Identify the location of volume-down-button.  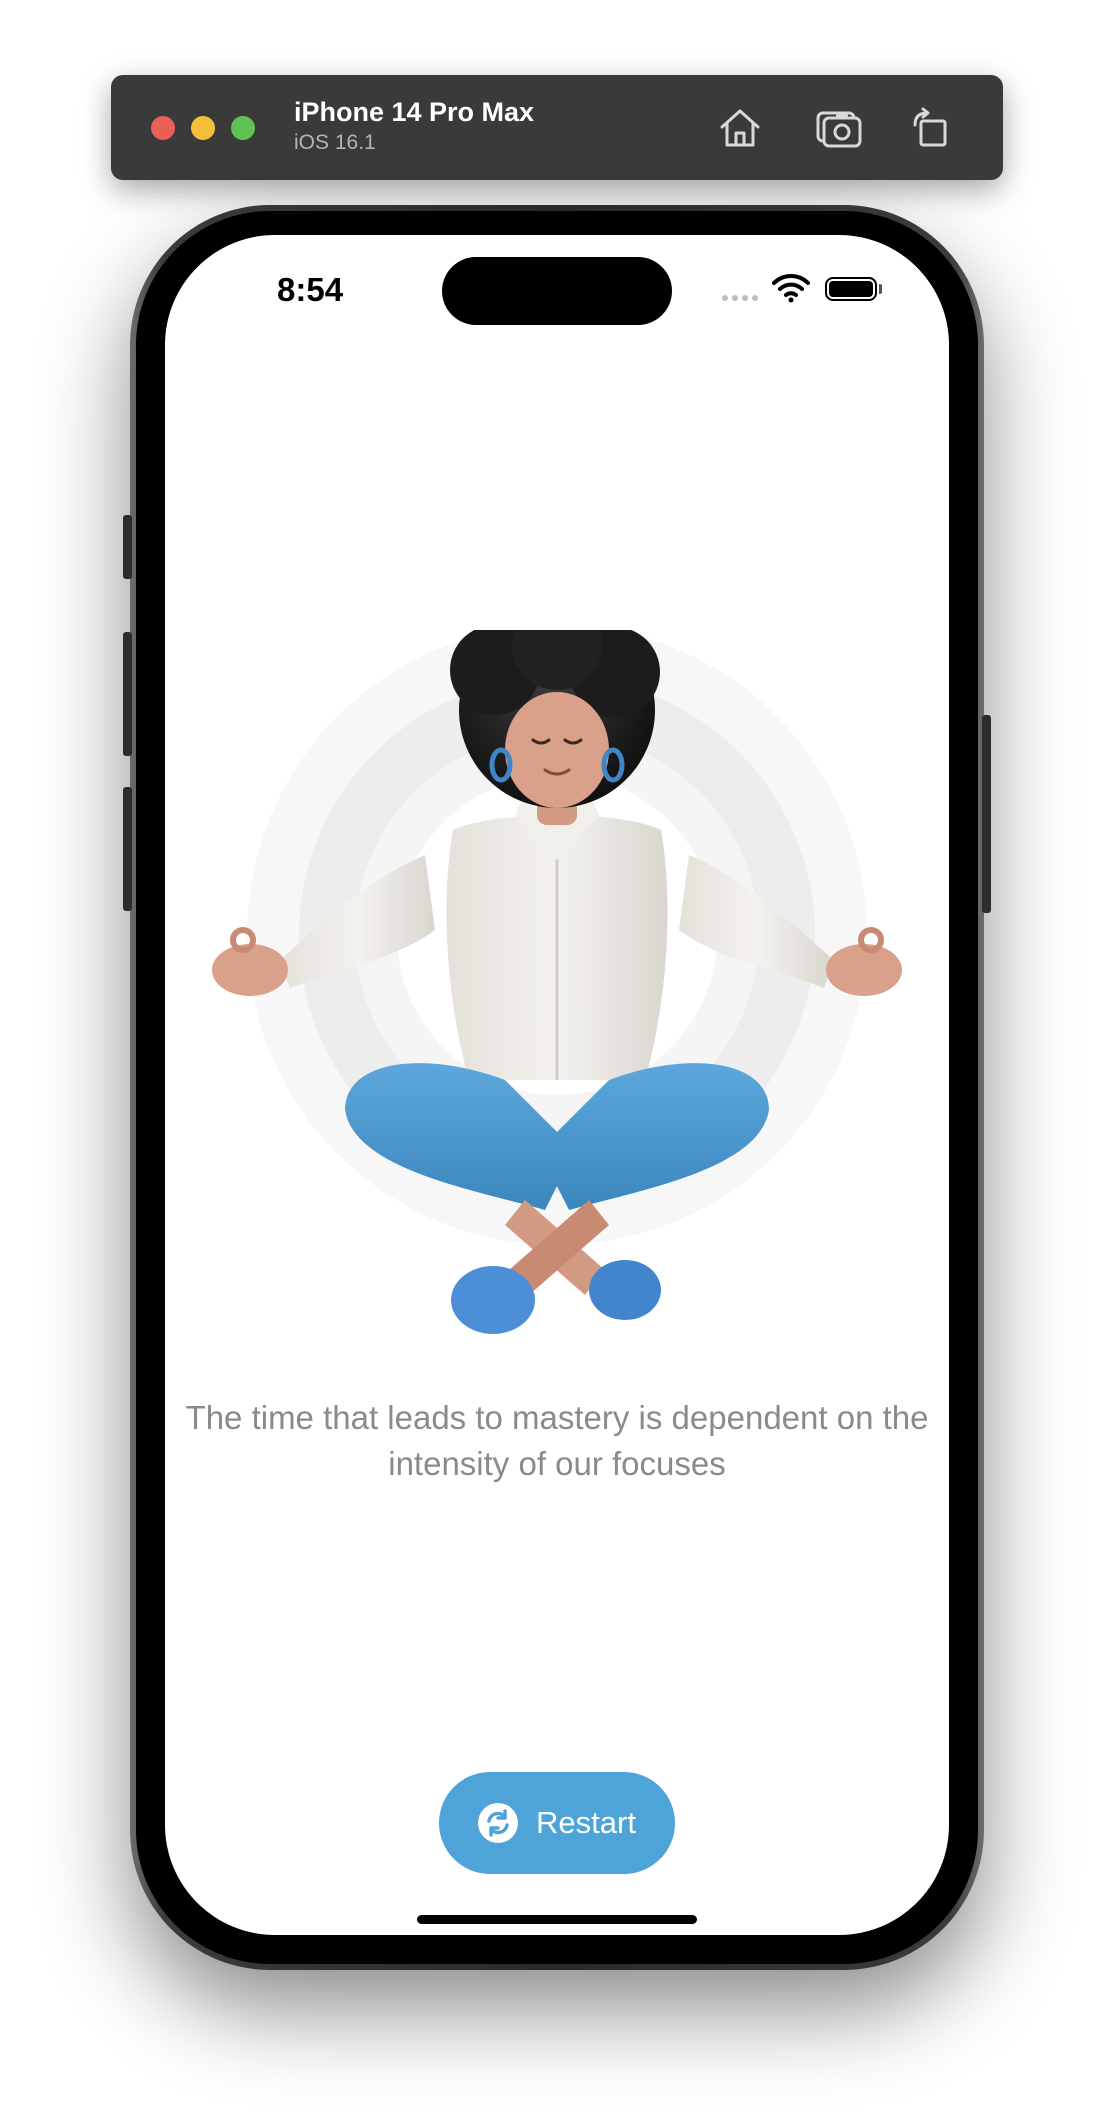
(127, 849).